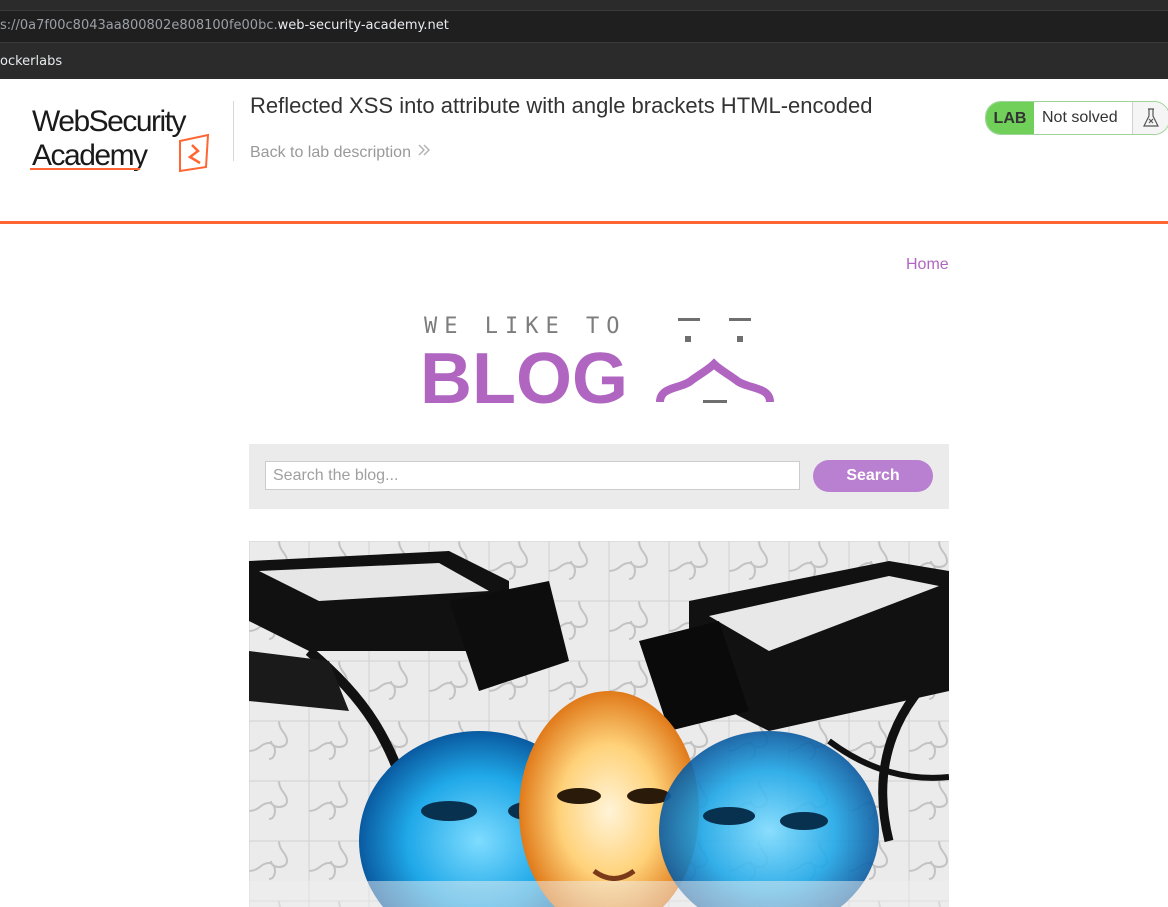 The width and height of the screenshot is (1168, 907). I want to click on lab-status-widget: LAB Not solved, so click(1076, 118).